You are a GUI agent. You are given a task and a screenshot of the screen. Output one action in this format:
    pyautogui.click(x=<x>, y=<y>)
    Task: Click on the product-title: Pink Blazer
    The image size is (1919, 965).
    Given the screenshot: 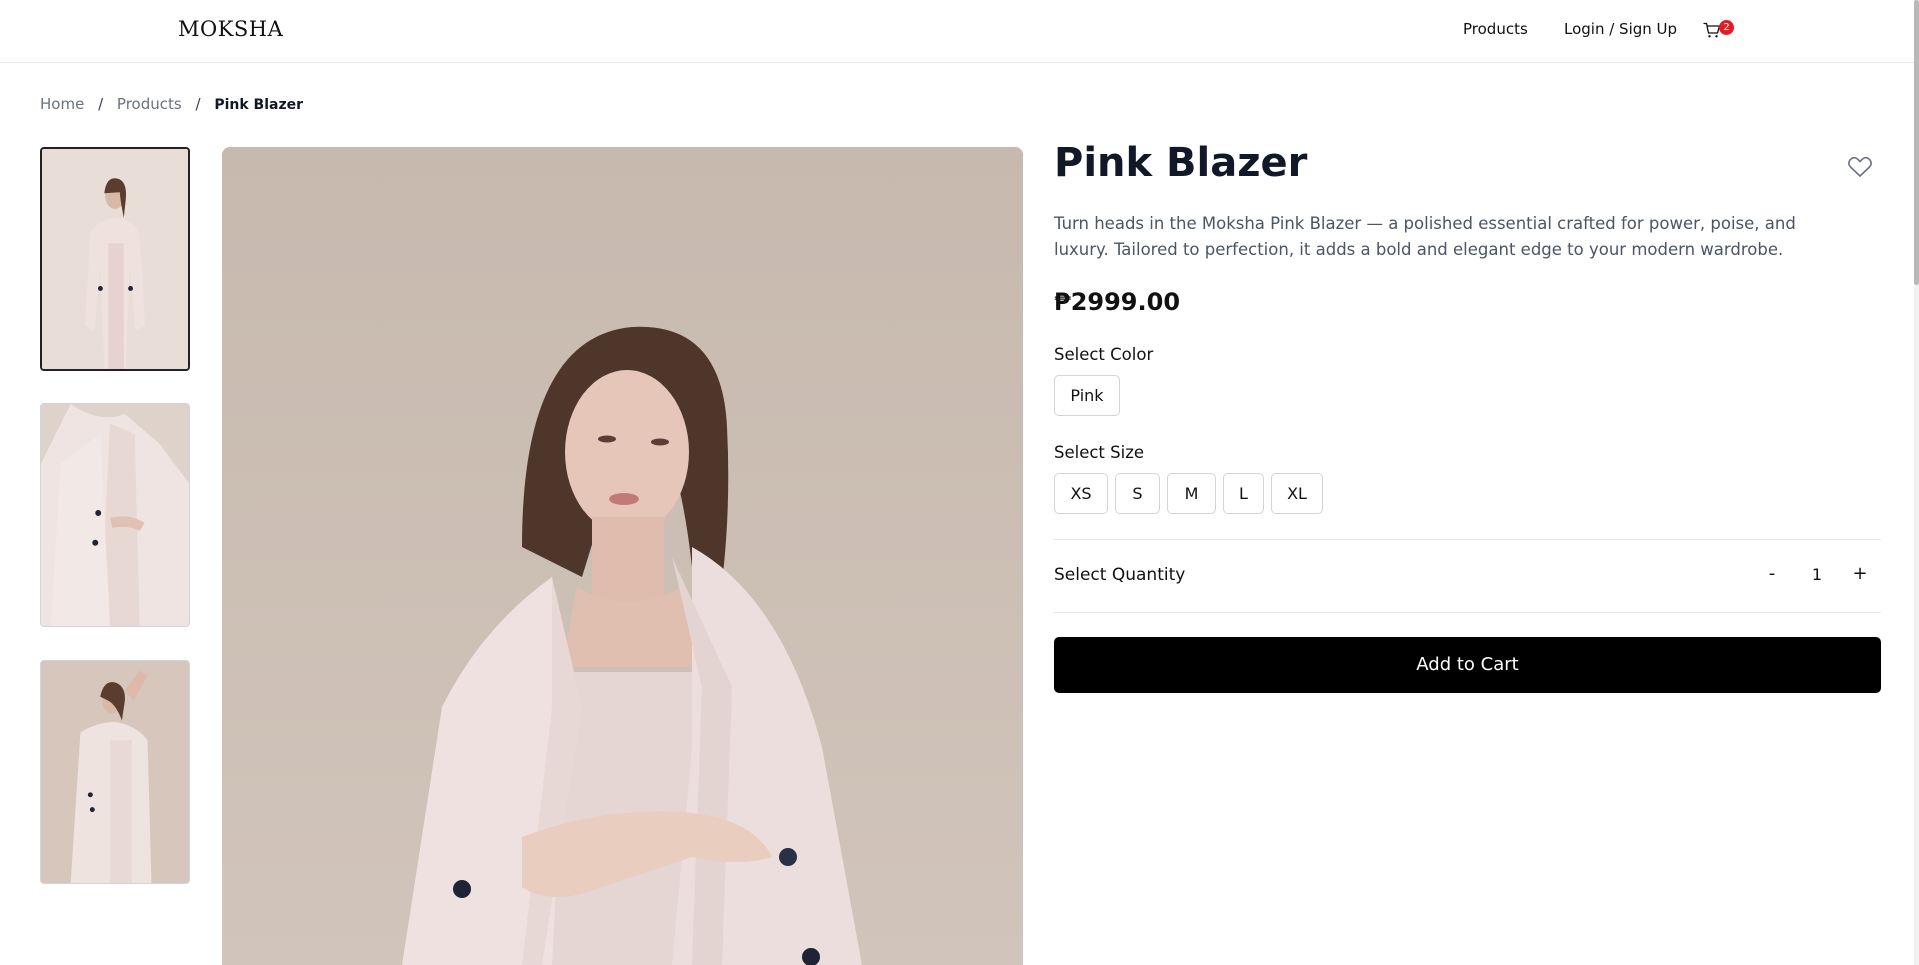 What is the action you would take?
    pyautogui.click(x=1181, y=163)
    